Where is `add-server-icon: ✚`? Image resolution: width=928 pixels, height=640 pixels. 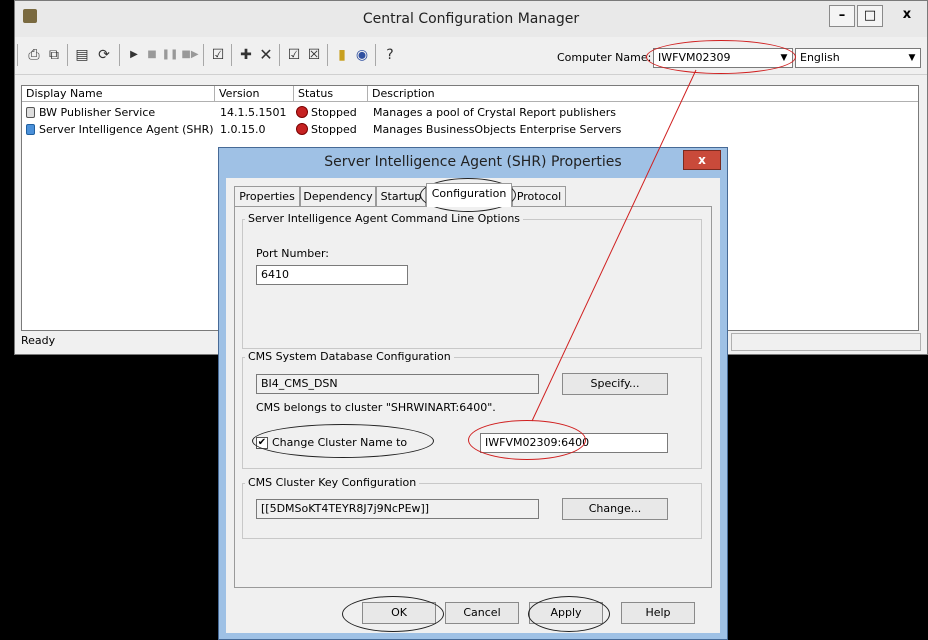 add-server-icon: ✚ is located at coordinates (246, 55).